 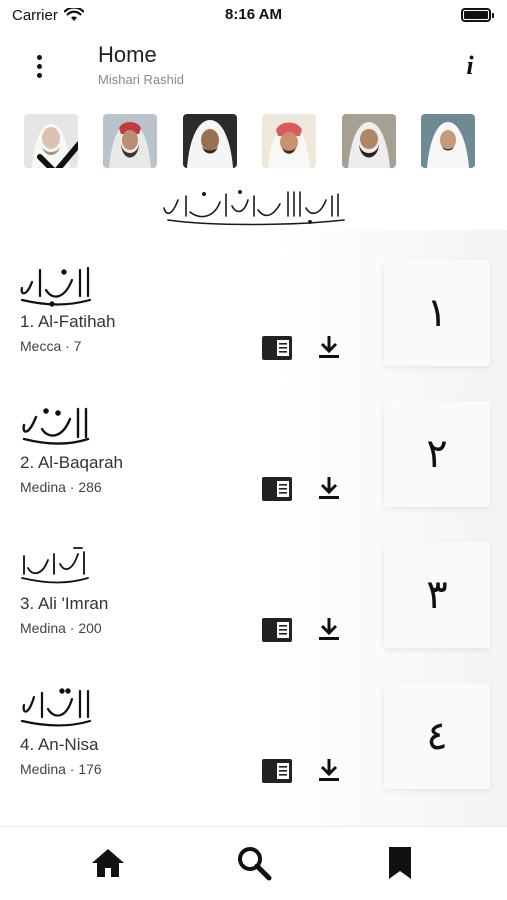 I want to click on wifi-icon, so click(x=73, y=14).